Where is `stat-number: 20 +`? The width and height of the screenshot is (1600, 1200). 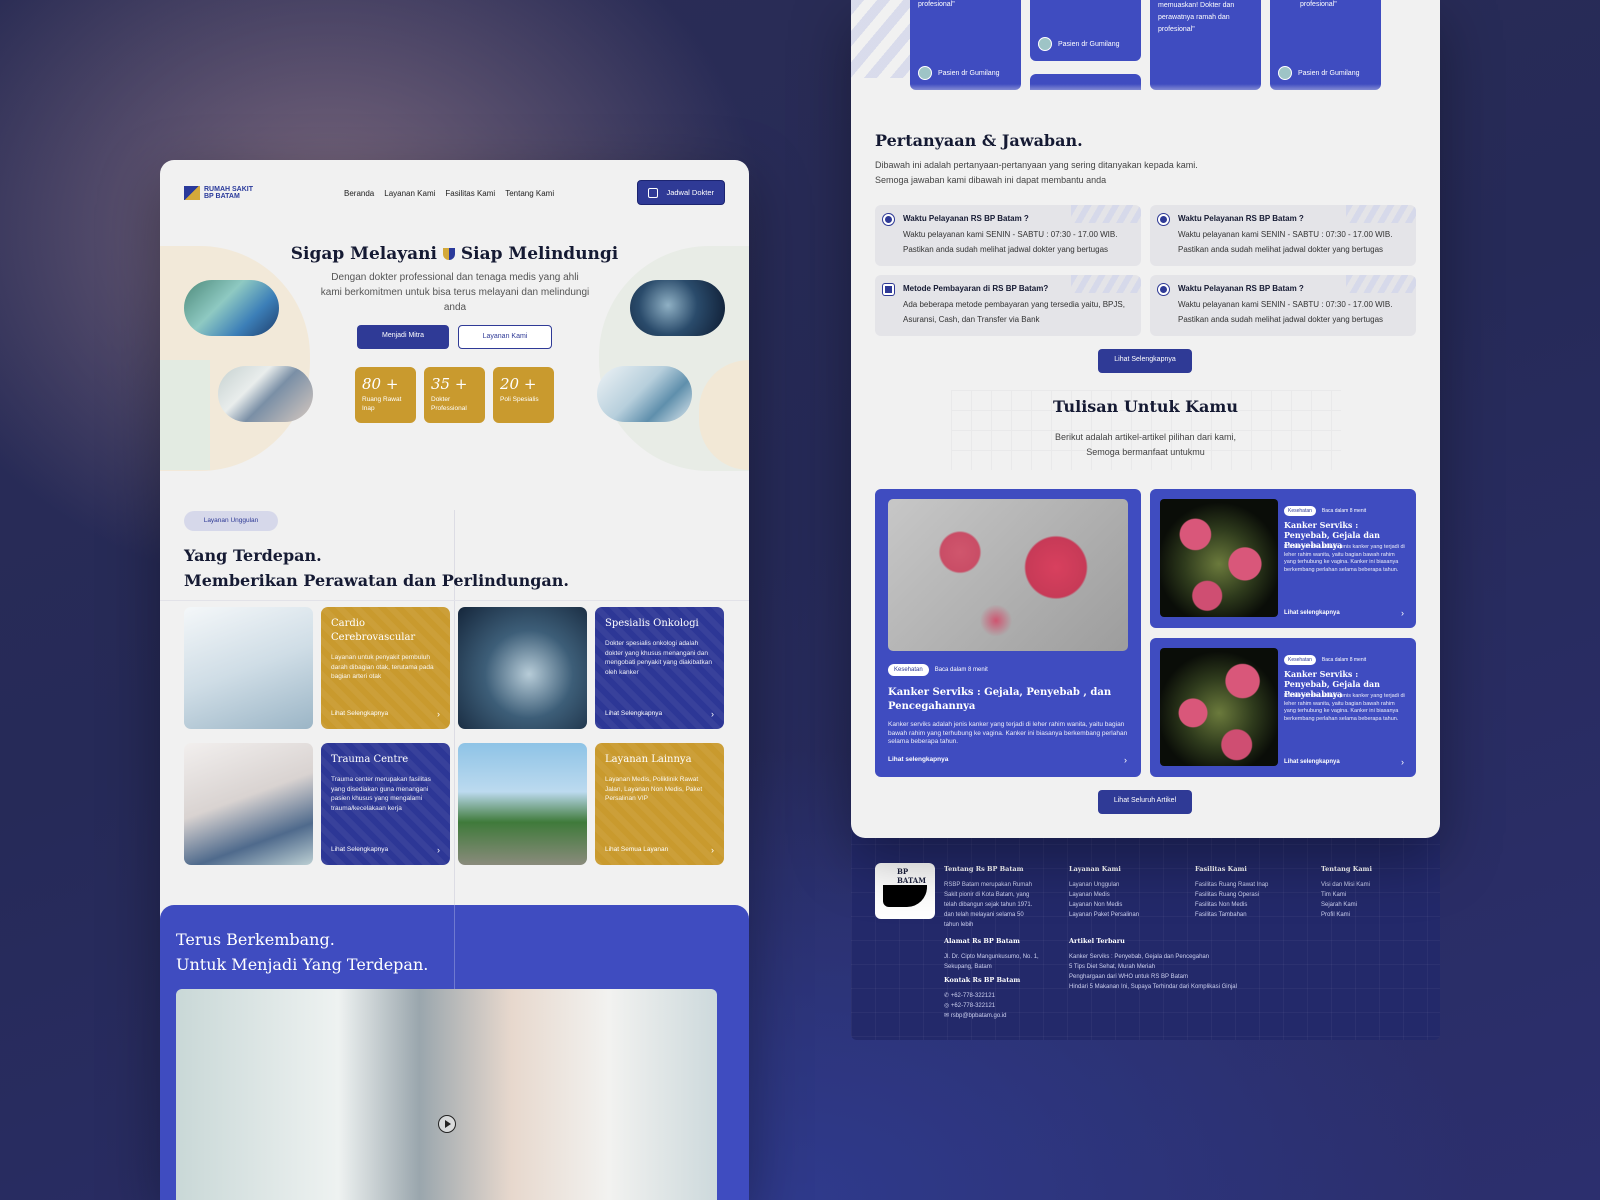 stat-number: 20 + is located at coordinates (518, 384).